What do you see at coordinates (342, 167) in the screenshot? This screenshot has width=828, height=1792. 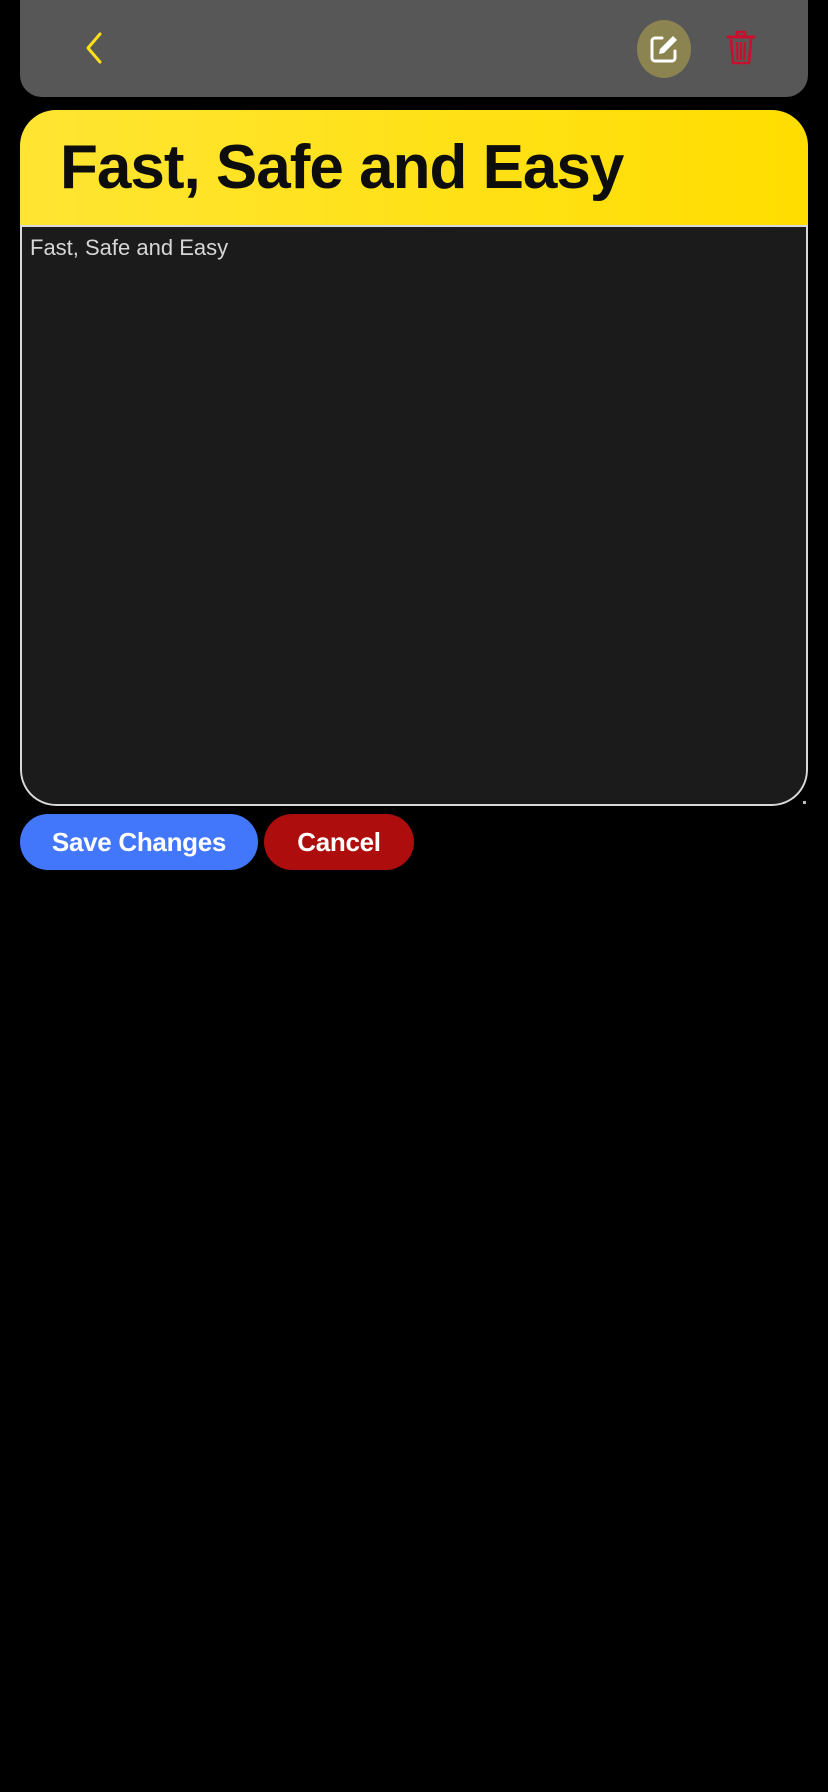 I see `note-title: Fast, Safe and Easy` at bounding box center [342, 167].